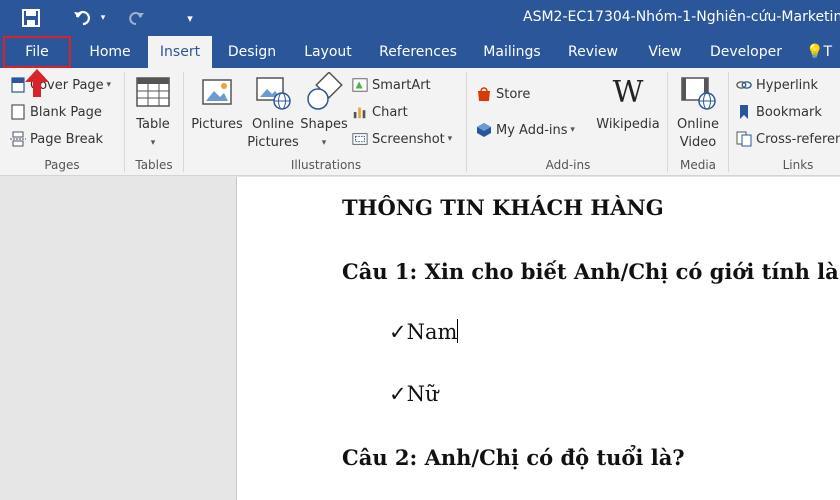 The width and height of the screenshot is (840, 500). Describe the element at coordinates (380, 112) in the screenshot. I see `chart-button: Chart` at that location.